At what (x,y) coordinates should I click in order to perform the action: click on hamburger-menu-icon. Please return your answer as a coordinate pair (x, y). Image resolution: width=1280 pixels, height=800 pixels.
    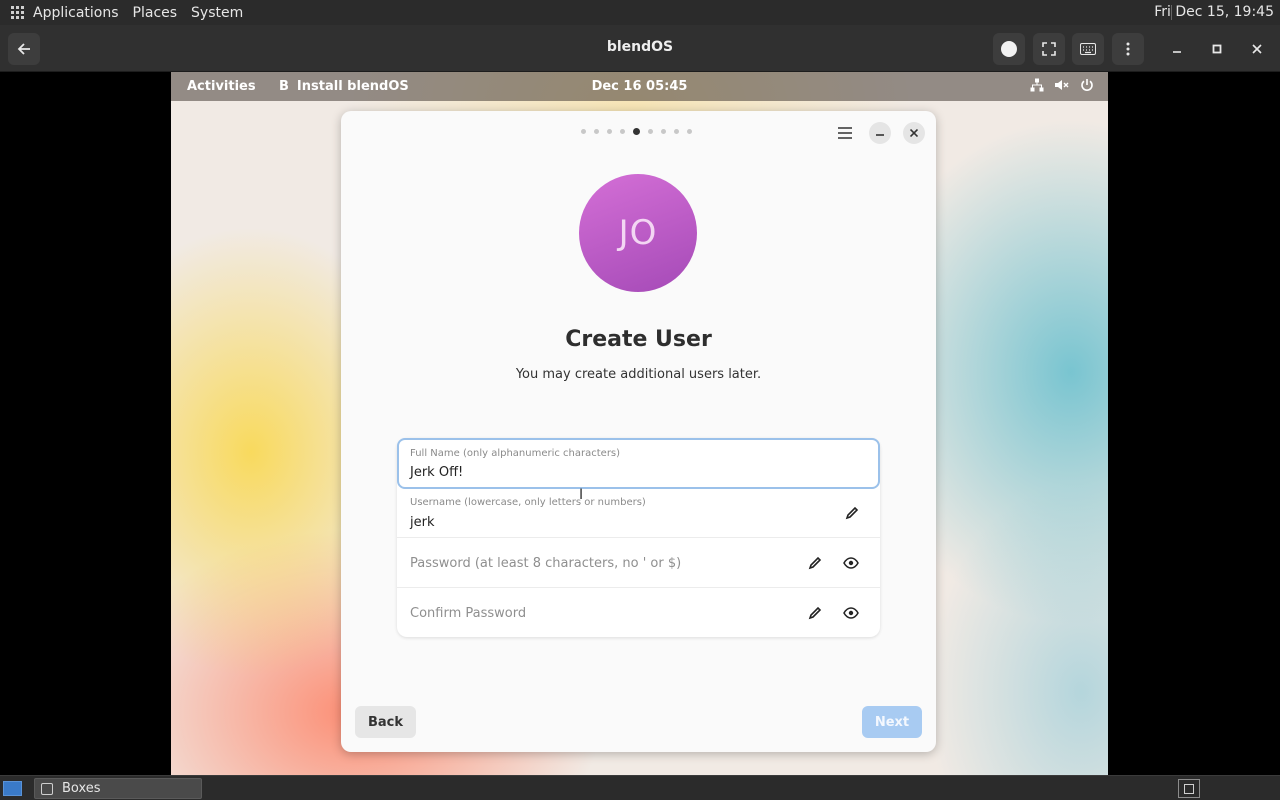
    Looking at the image, I should click on (845, 133).